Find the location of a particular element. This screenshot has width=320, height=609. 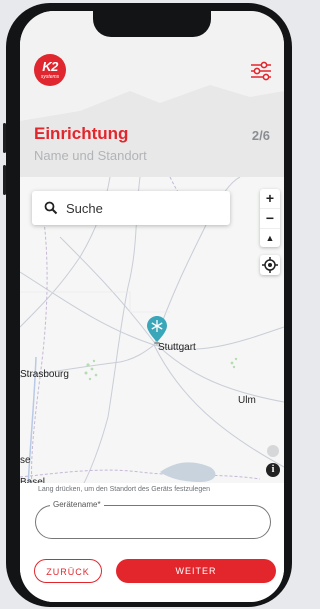

step-indicator: 2/6 is located at coordinates (260, 135).